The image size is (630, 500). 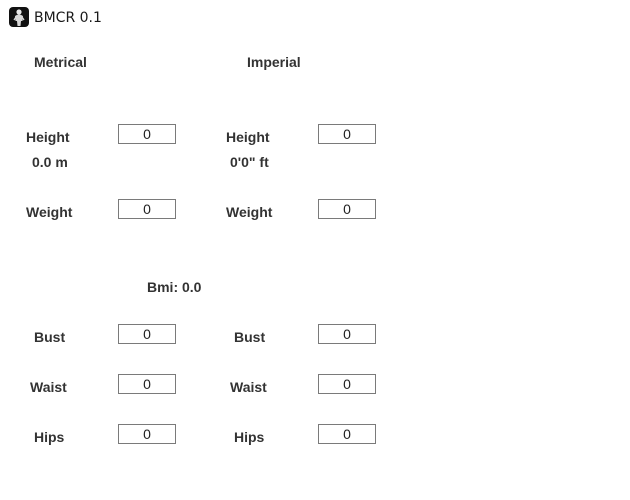 What do you see at coordinates (49, 212) in the screenshot?
I see `metric-weight-label: Weight` at bounding box center [49, 212].